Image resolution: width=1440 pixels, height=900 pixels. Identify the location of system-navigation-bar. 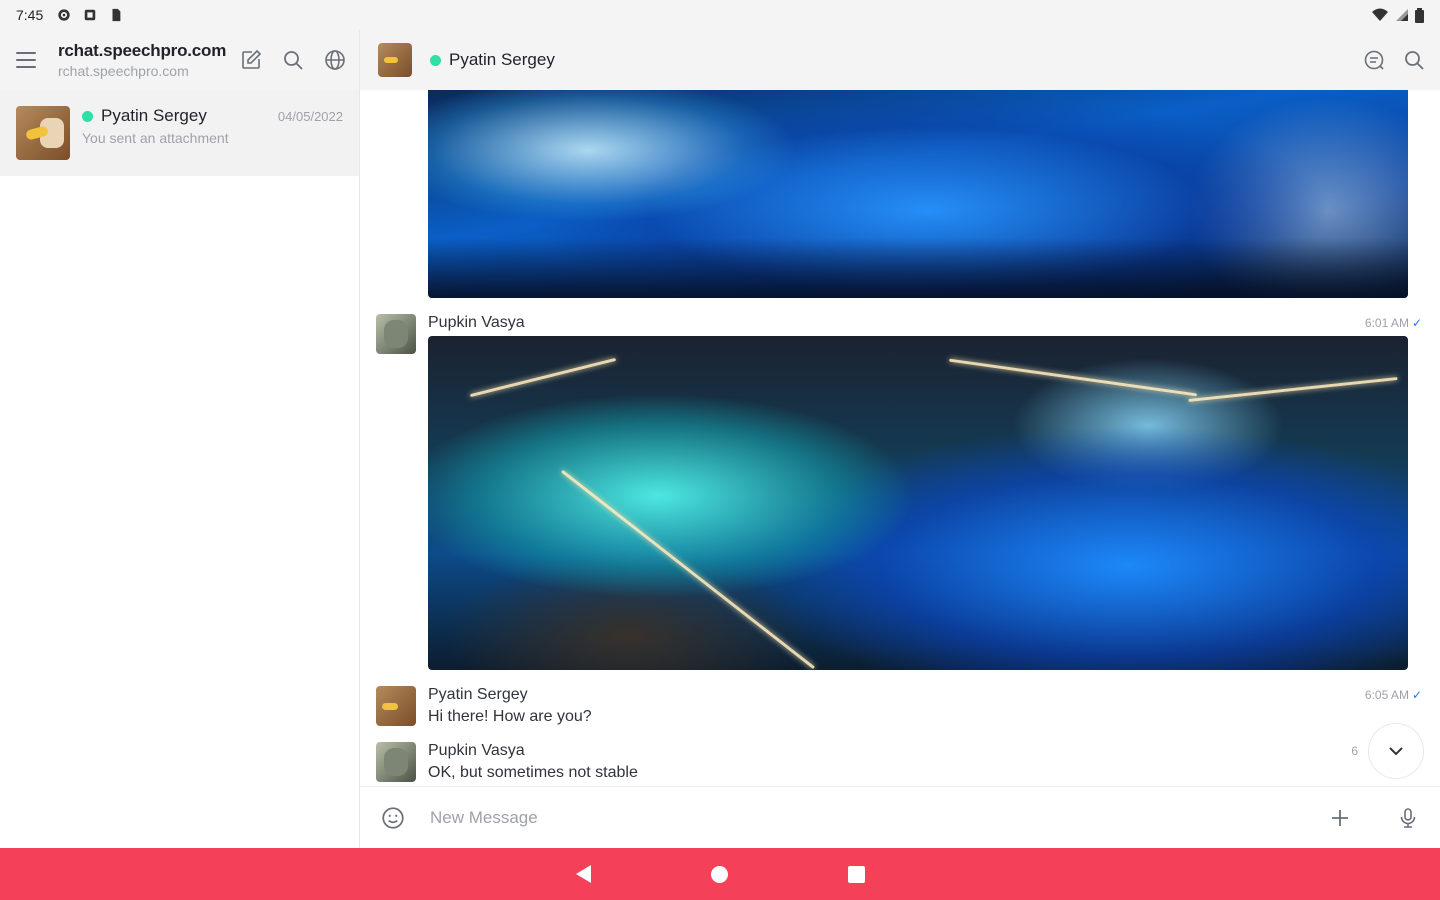
(720, 874).